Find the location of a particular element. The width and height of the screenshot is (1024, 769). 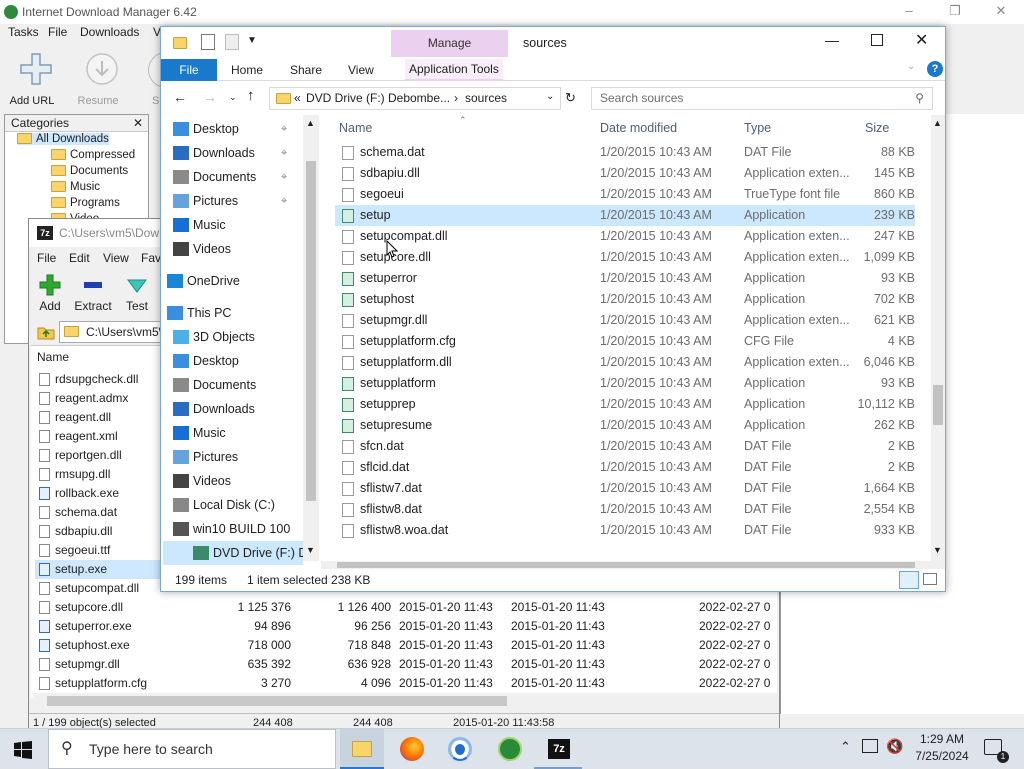

forward-arrow-icon: → is located at coordinates (210, 97).